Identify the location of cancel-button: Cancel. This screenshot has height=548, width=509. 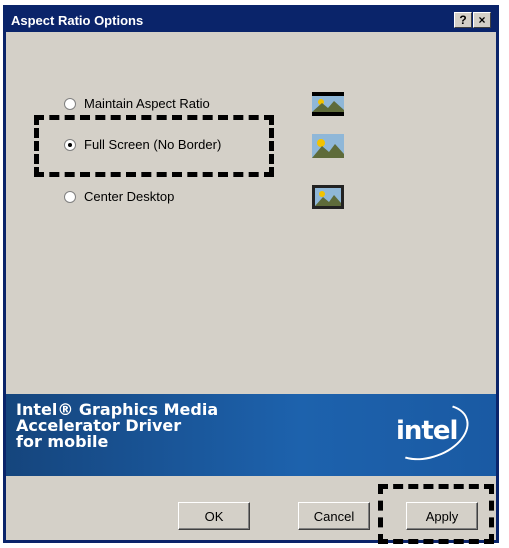
(334, 516).